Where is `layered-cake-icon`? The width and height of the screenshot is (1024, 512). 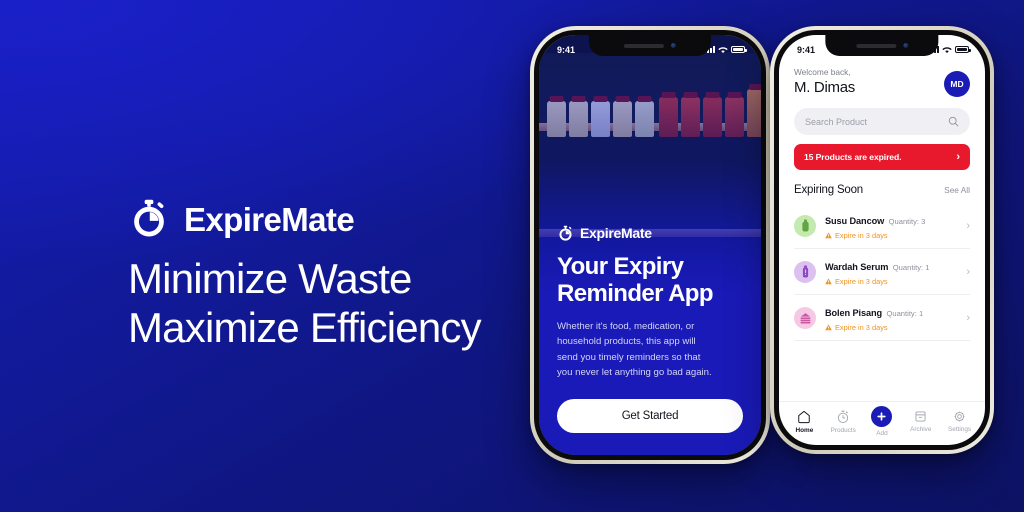
layered-cake-icon is located at coordinates (805, 317).